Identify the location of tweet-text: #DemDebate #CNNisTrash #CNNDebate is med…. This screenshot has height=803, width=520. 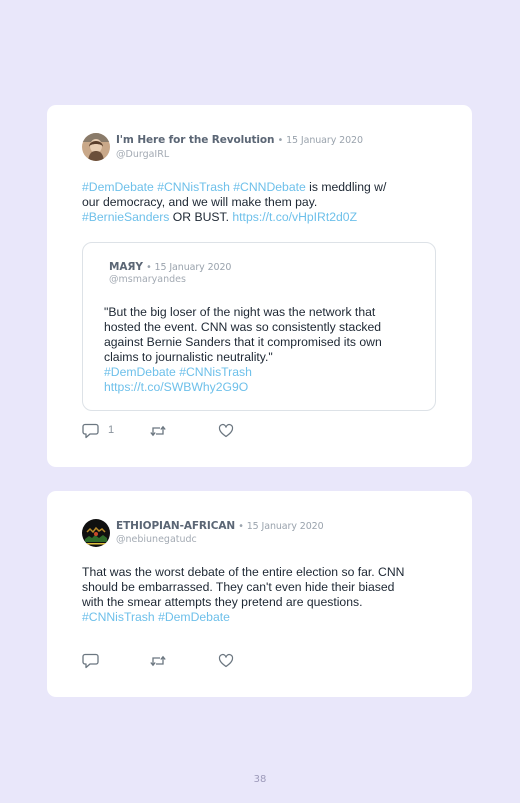
(262, 202).